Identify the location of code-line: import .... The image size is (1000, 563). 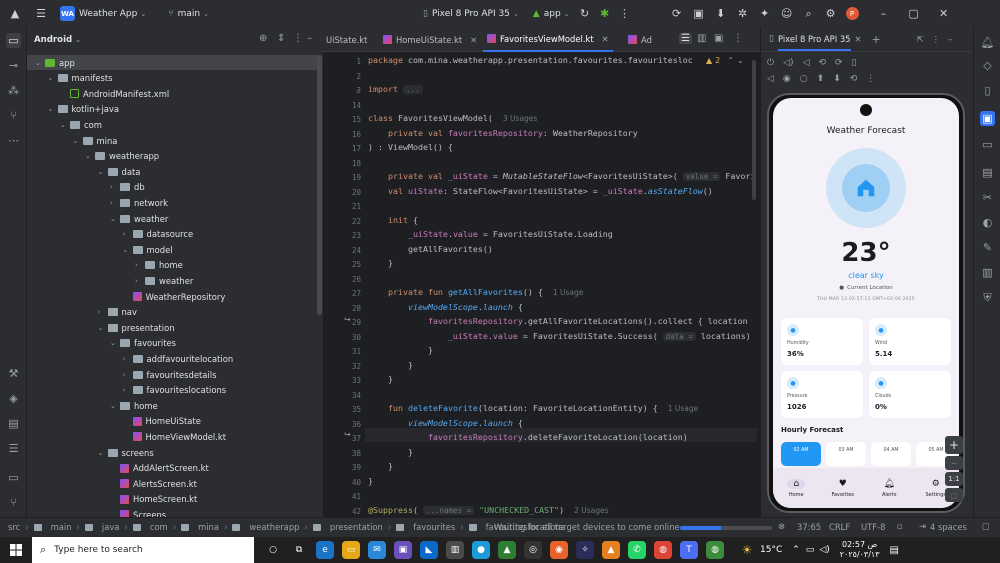
(395, 91).